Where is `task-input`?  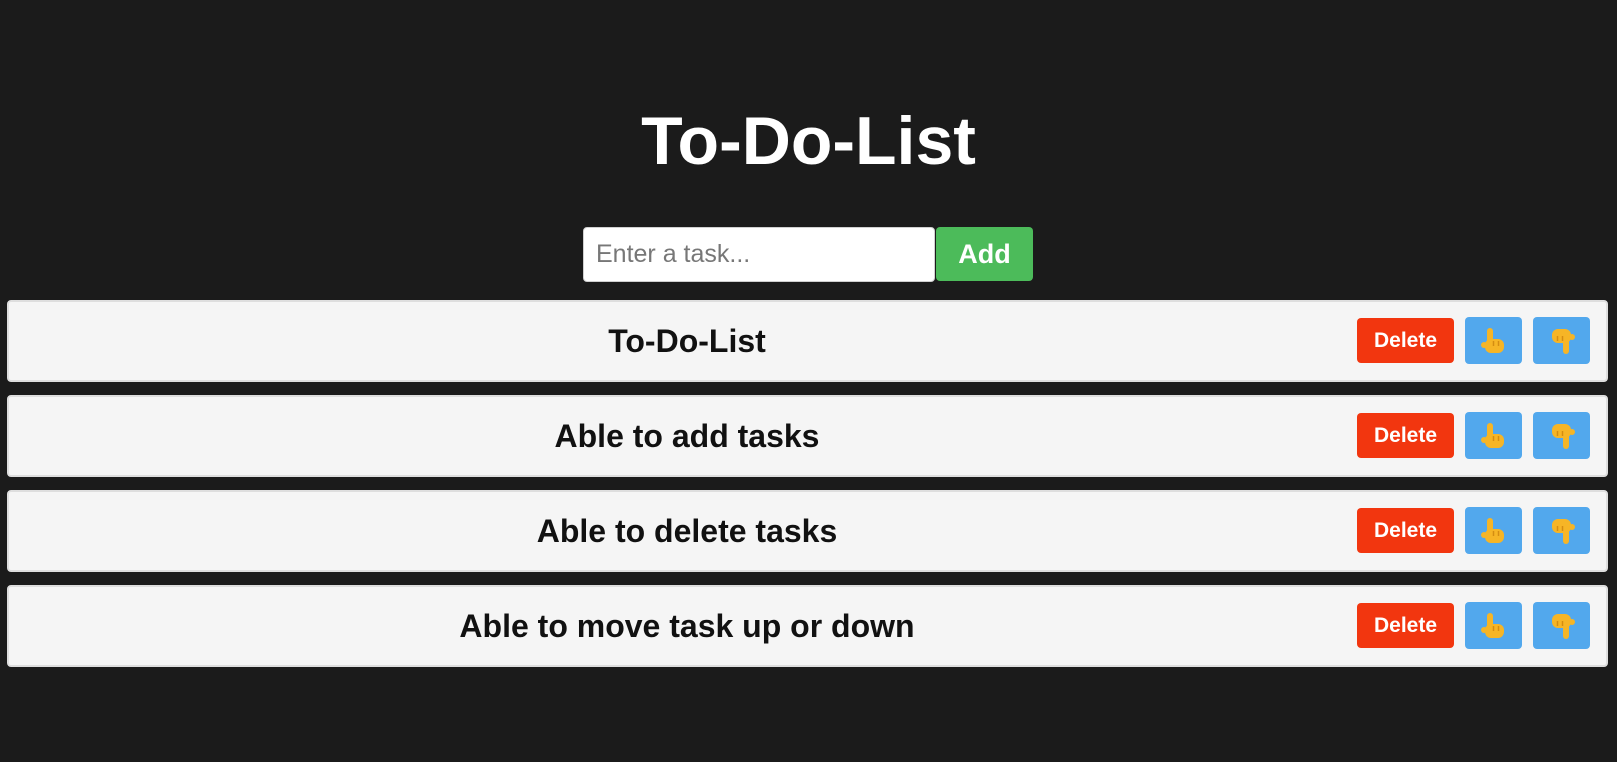 task-input is located at coordinates (759, 254).